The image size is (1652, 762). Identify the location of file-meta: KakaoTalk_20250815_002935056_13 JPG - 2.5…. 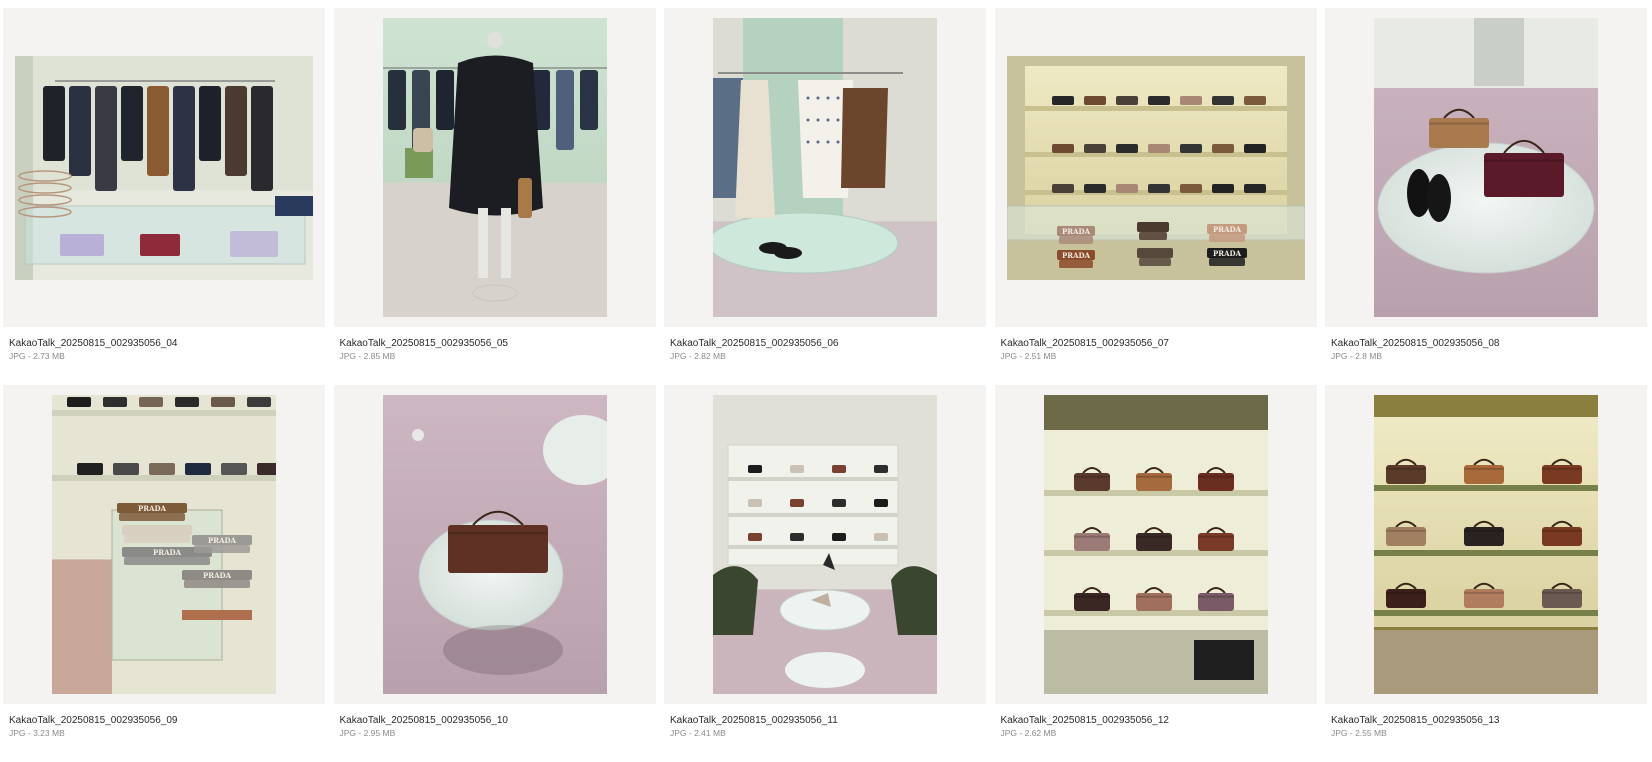
(1415, 727).